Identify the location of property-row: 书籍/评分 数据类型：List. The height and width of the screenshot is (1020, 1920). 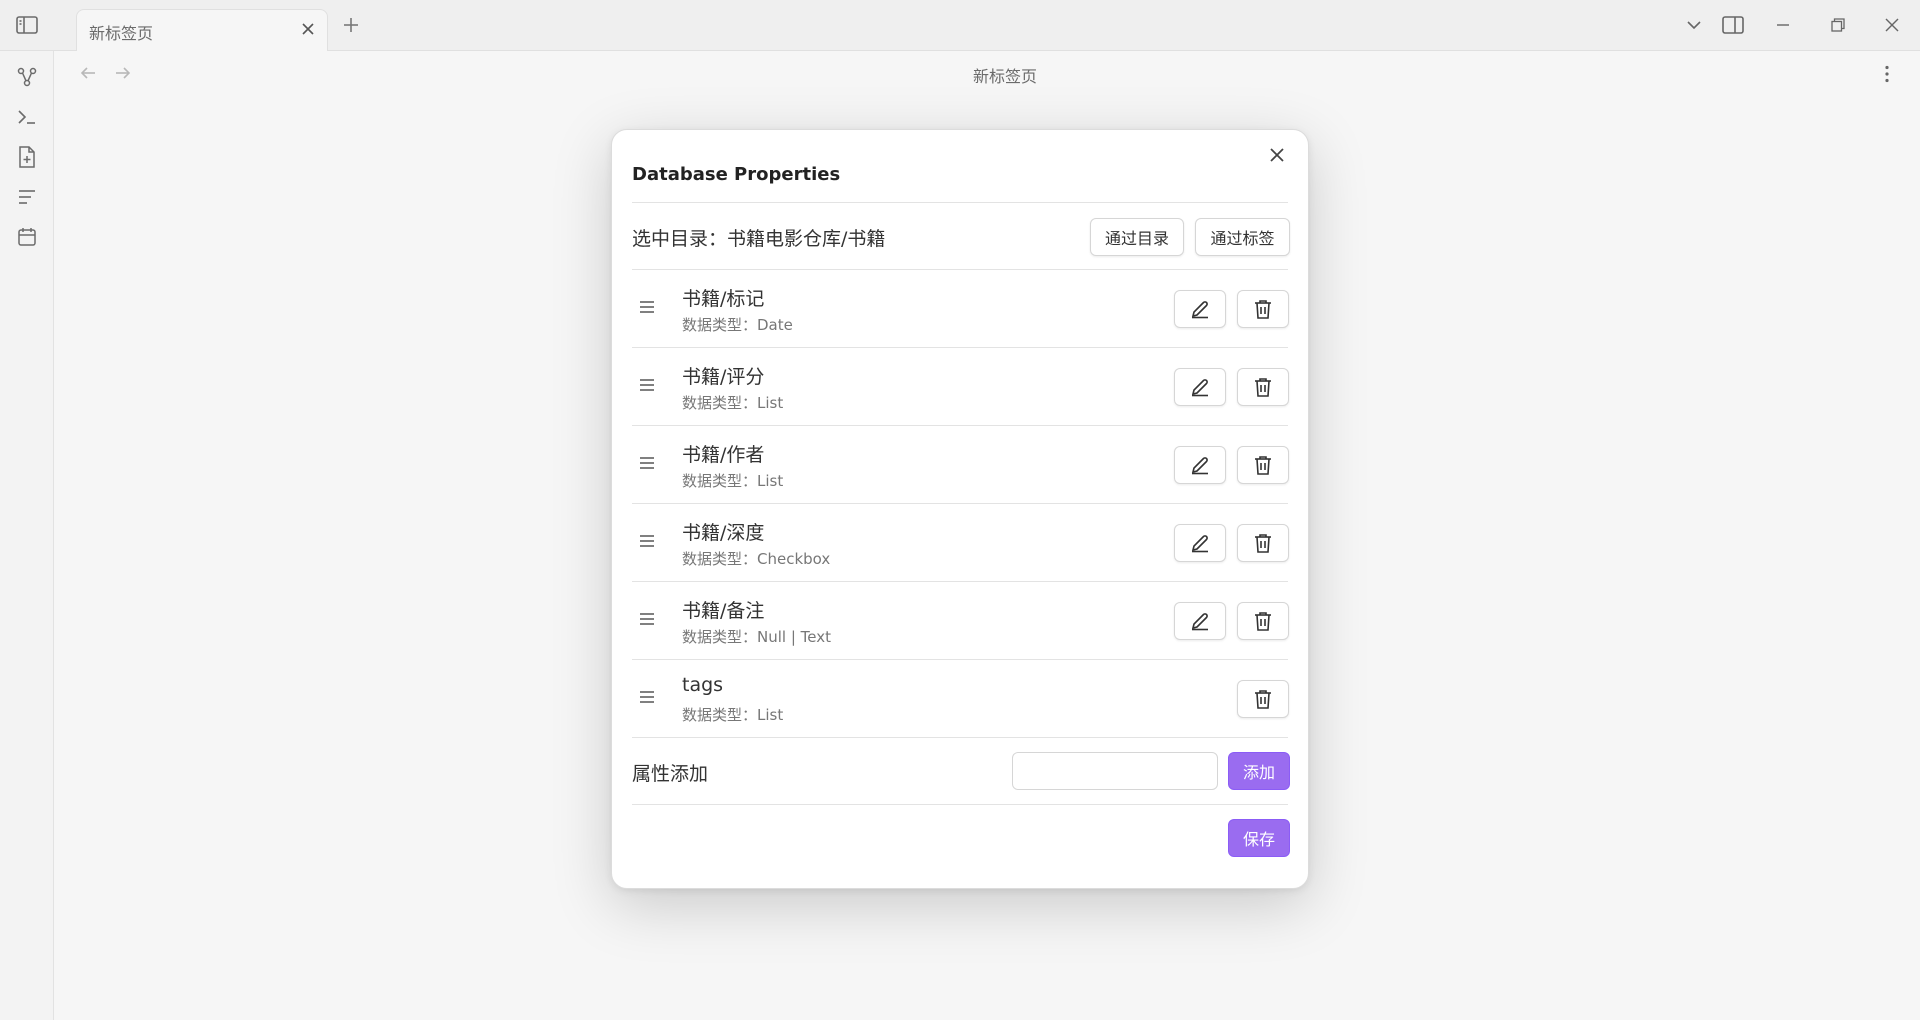
(961, 387).